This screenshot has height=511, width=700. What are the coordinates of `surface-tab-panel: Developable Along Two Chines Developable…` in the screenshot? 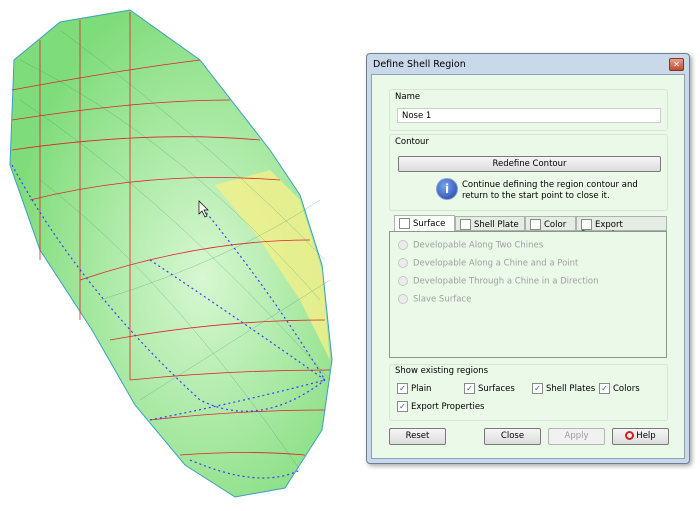 It's located at (528, 294).